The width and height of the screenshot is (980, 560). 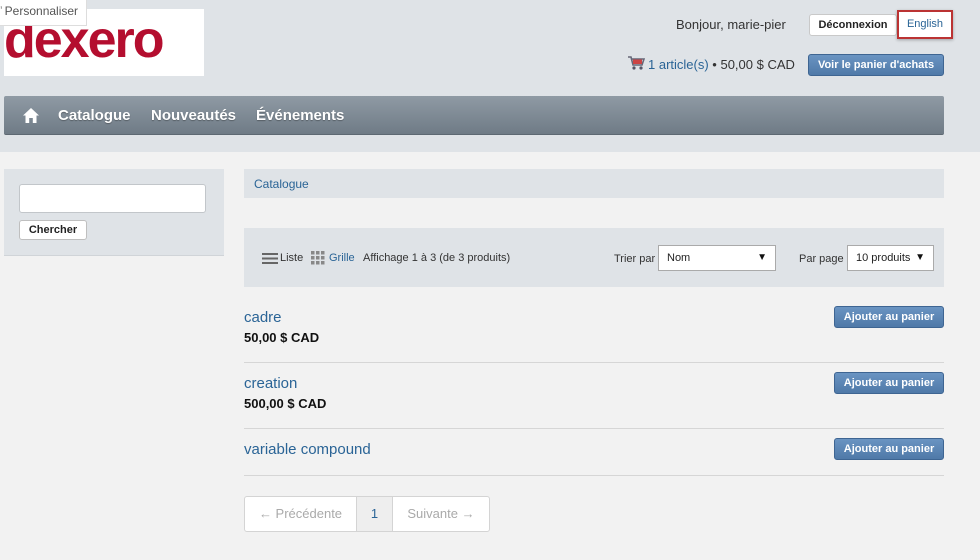 What do you see at coordinates (300, 115) in the screenshot?
I see `nav-item-evenements: Événements` at bounding box center [300, 115].